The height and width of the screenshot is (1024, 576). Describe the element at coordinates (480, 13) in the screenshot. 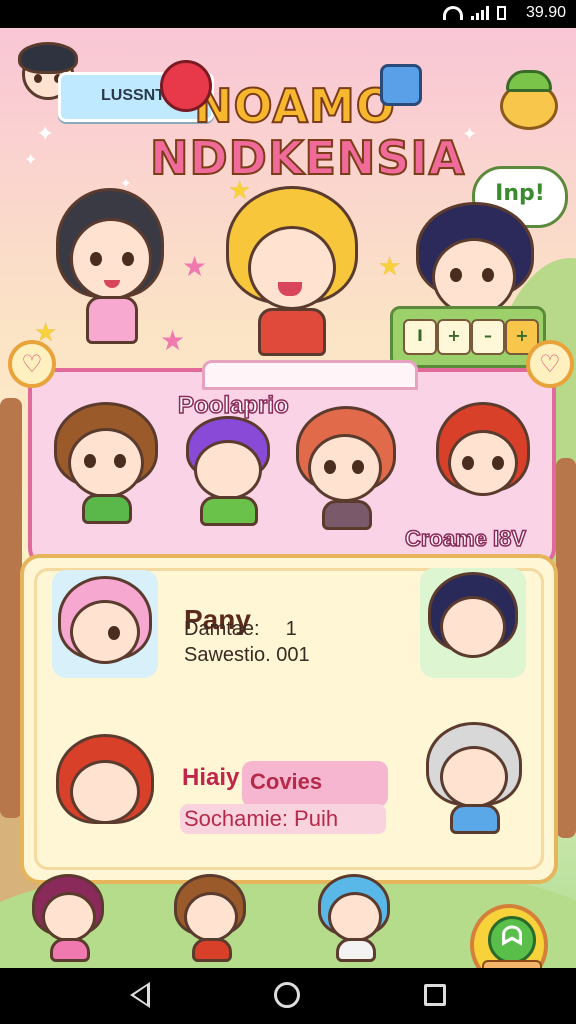

I see `signal-icon` at that location.